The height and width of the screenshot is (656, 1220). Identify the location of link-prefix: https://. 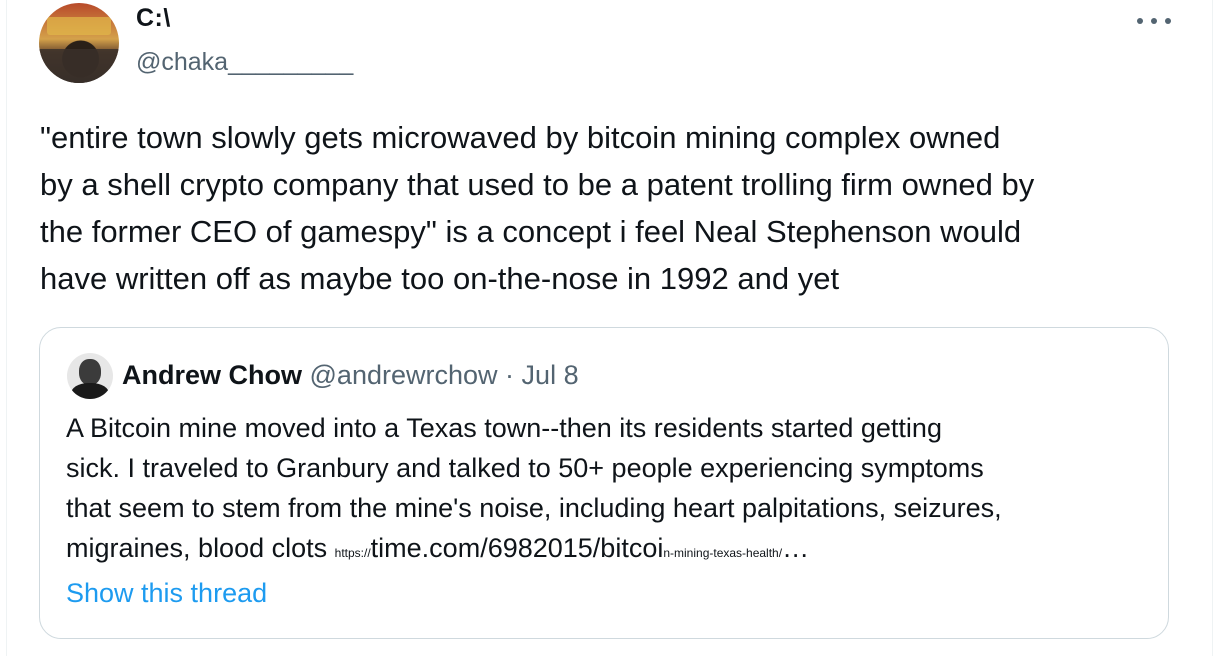
(353, 553).